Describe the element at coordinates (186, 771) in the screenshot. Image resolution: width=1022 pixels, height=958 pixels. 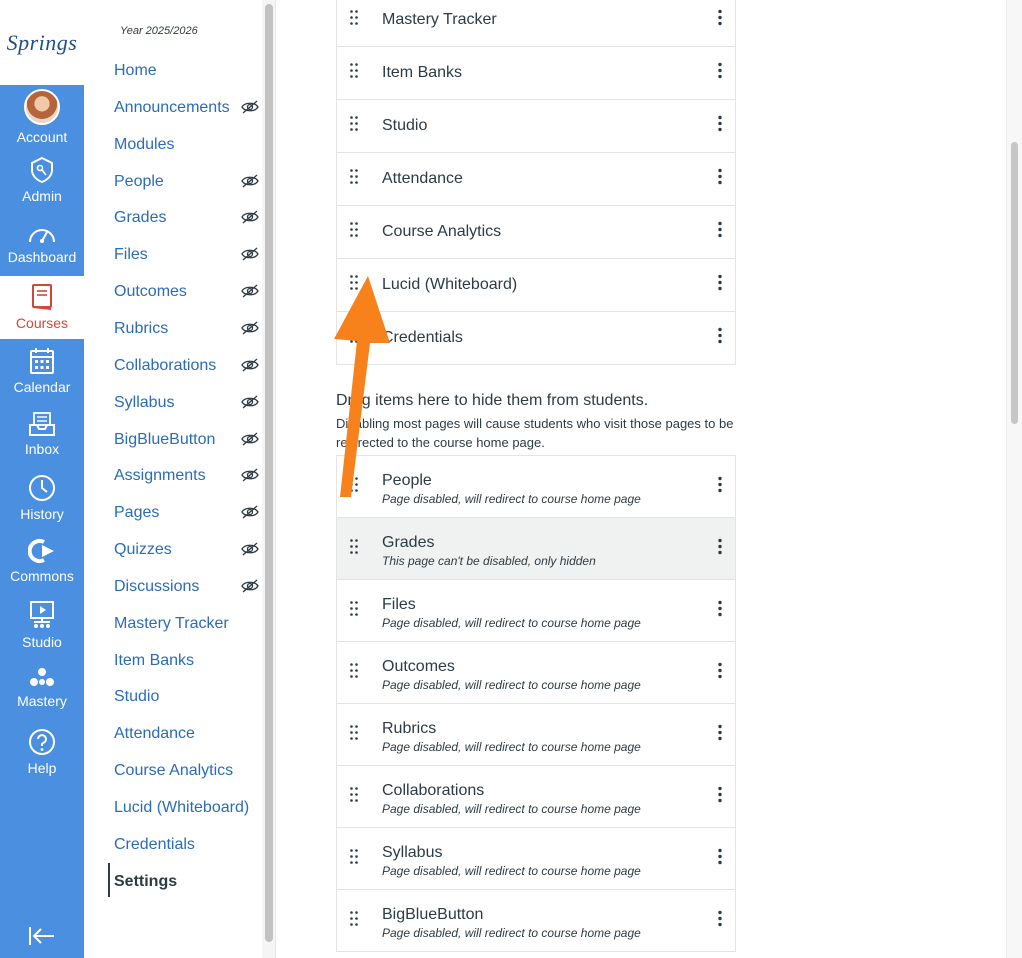
I see `course-nav-course-analytics: Course Analytics` at that location.